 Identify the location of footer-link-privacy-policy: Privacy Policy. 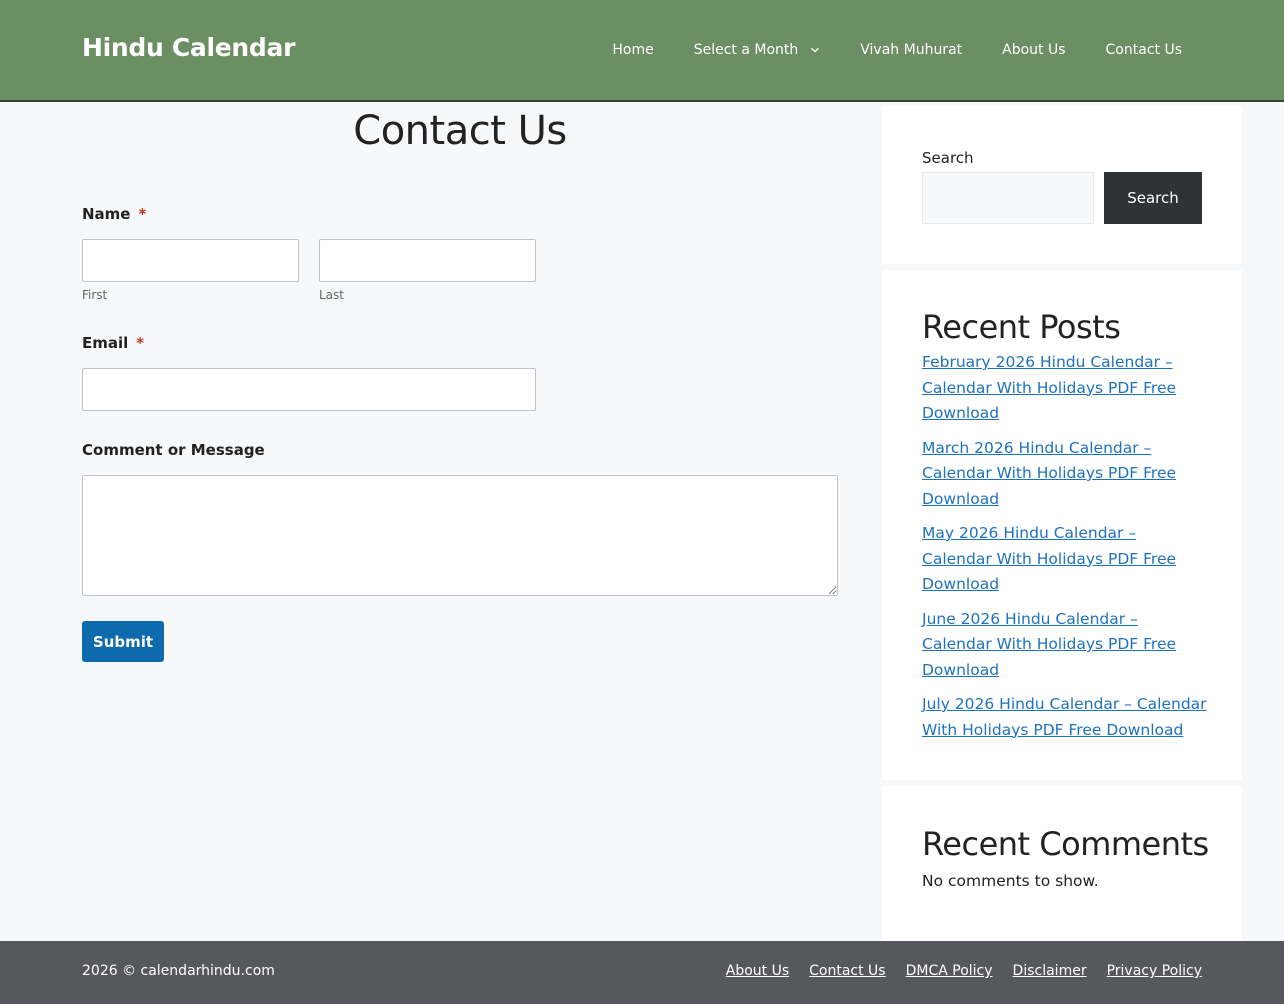
(1154, 971).